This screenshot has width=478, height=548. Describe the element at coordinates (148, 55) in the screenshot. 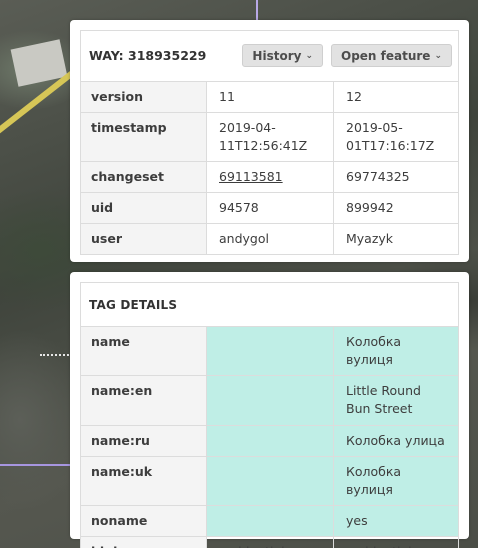

I see `way-title: WAY: 318935229` at that location.